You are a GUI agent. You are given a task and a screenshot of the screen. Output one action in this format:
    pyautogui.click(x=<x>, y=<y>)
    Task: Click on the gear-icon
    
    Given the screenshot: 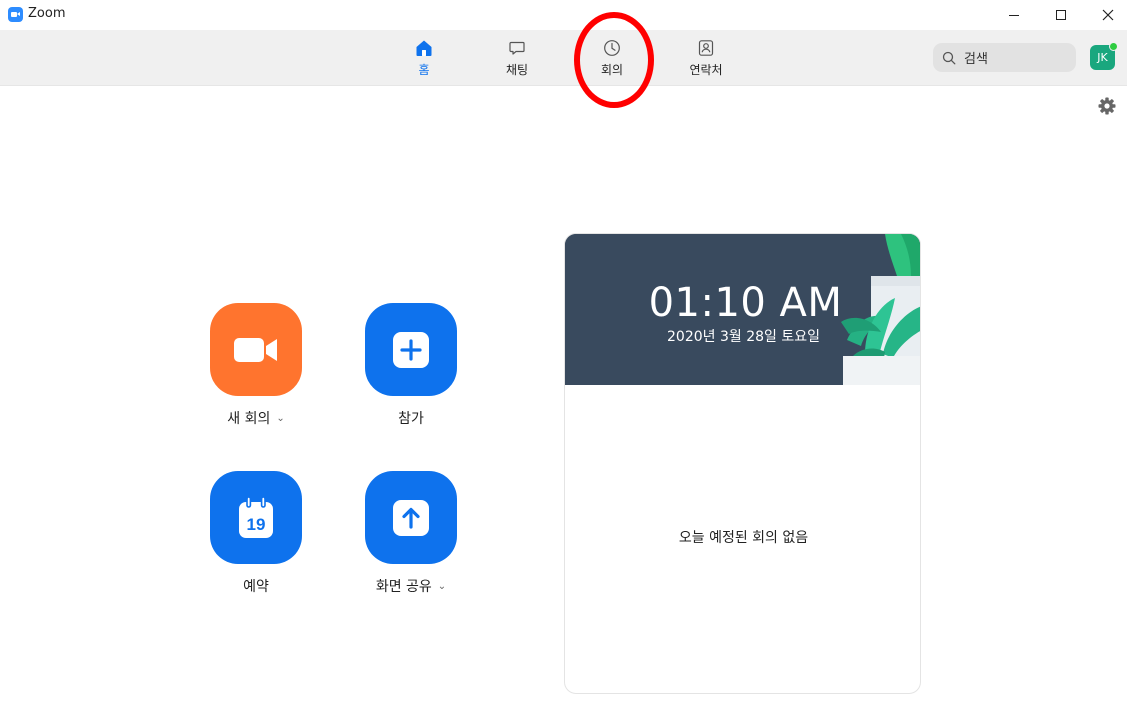 What is the action you would take?
    pyautogui.click(x=1107, y=106)
    